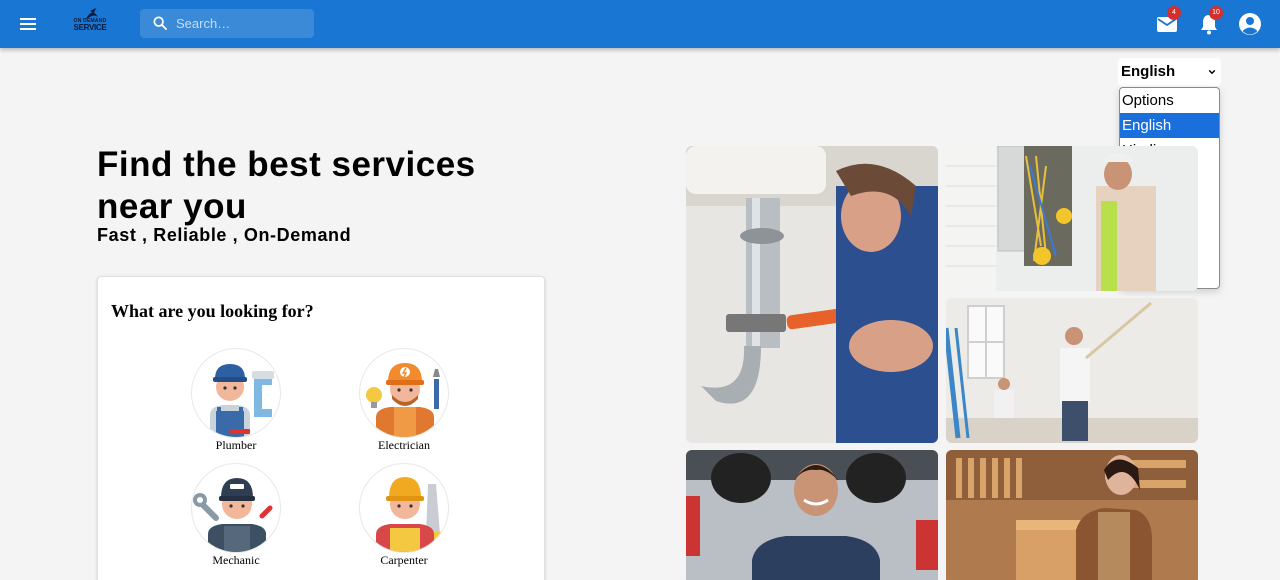 The height and width of the screenshot is (580, 1280). What do you see at coordinates (160, 23) in the screenshot?
I see `search-icon` at bounding box center [160, 23].